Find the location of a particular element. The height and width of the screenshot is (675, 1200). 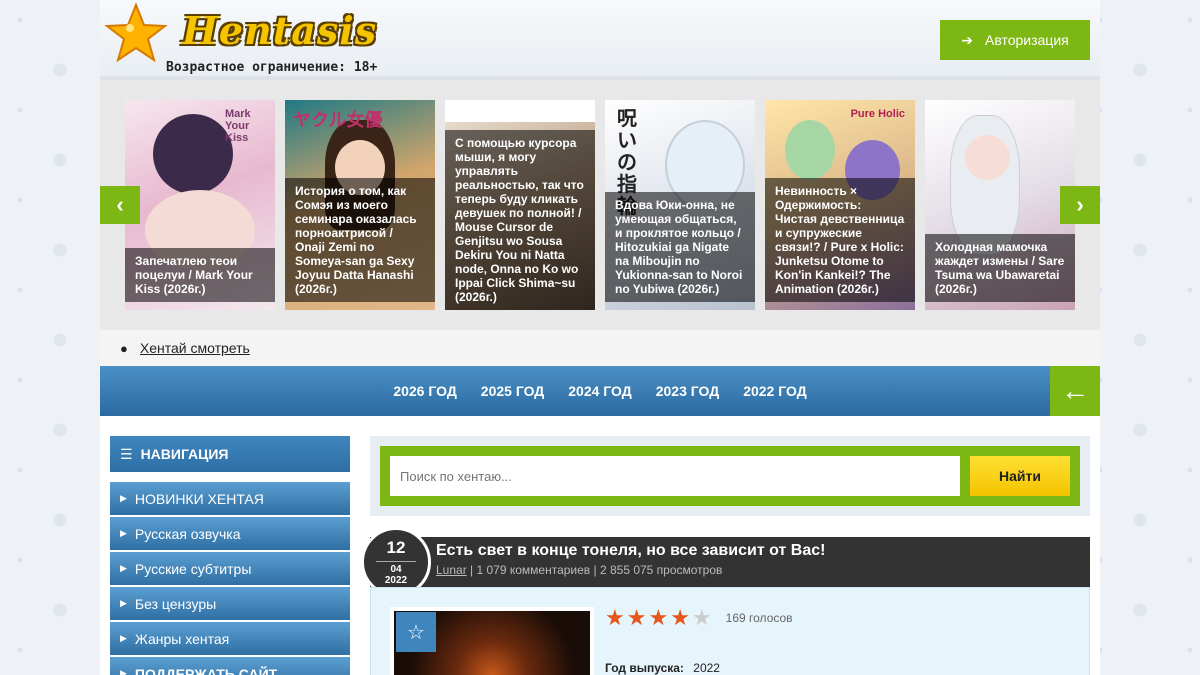

star-outline-icon: ☆ is located at coordinates (416, 632).